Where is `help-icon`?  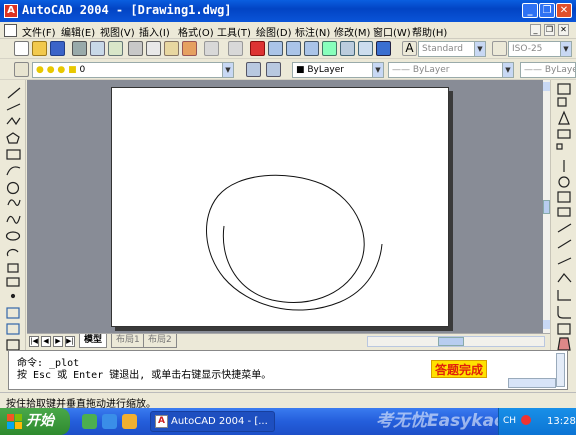
help-icon is located at coordinates (383, 48).